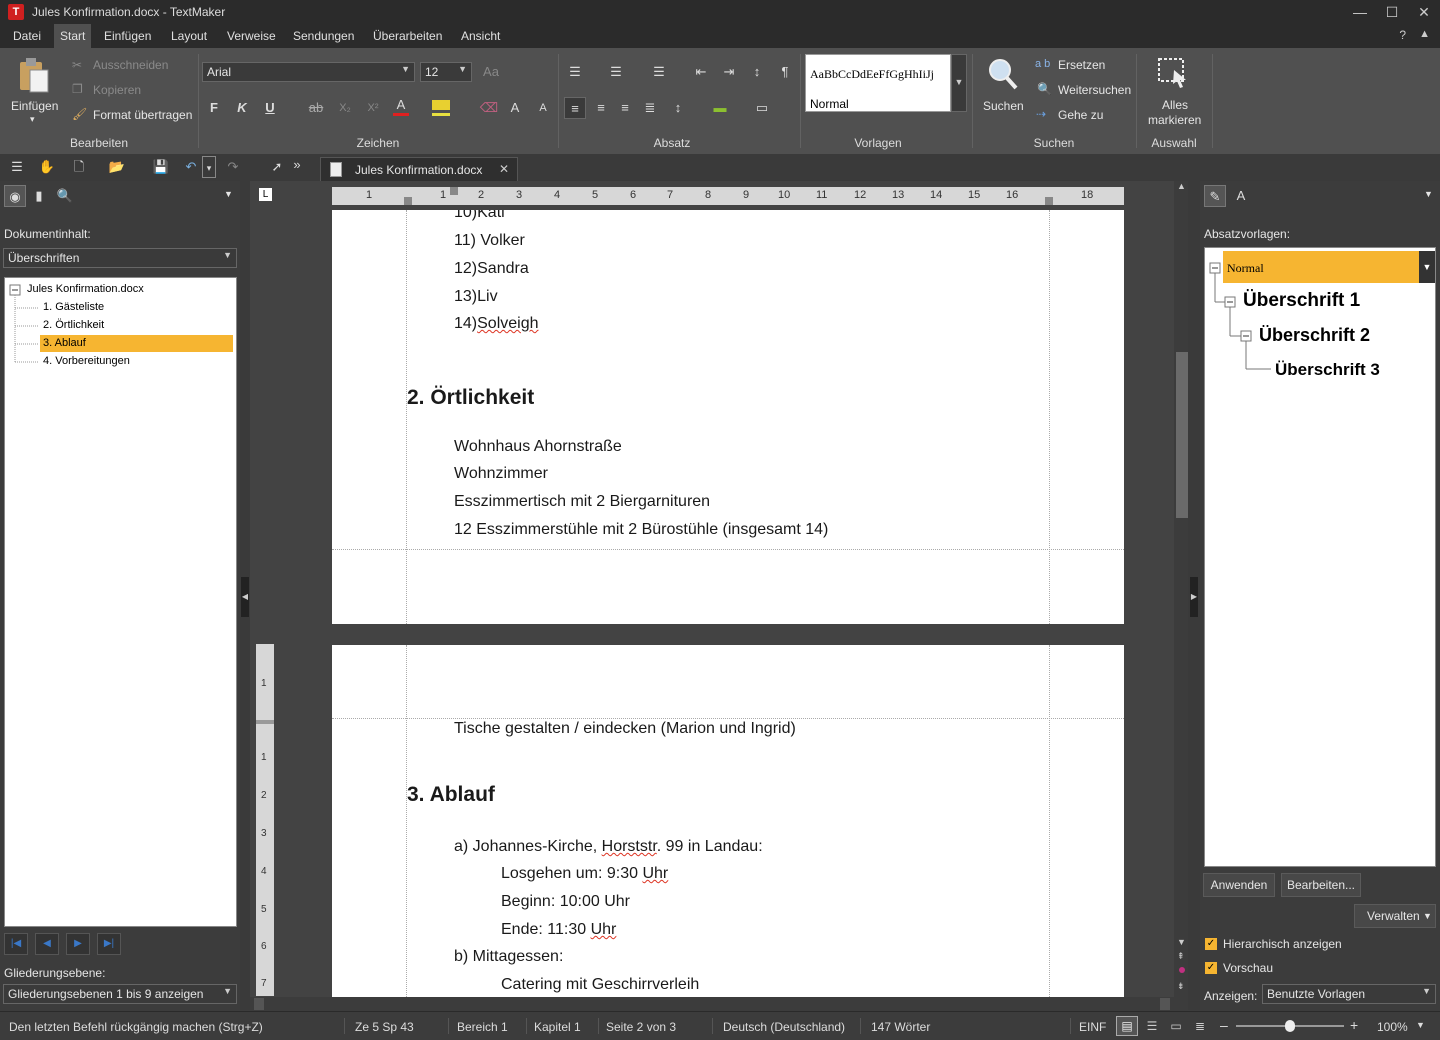 The width and height of the screenshot is (1440, 1040). I want to click on status-language: Deutsch (Deutschland), so click(784, 1027).